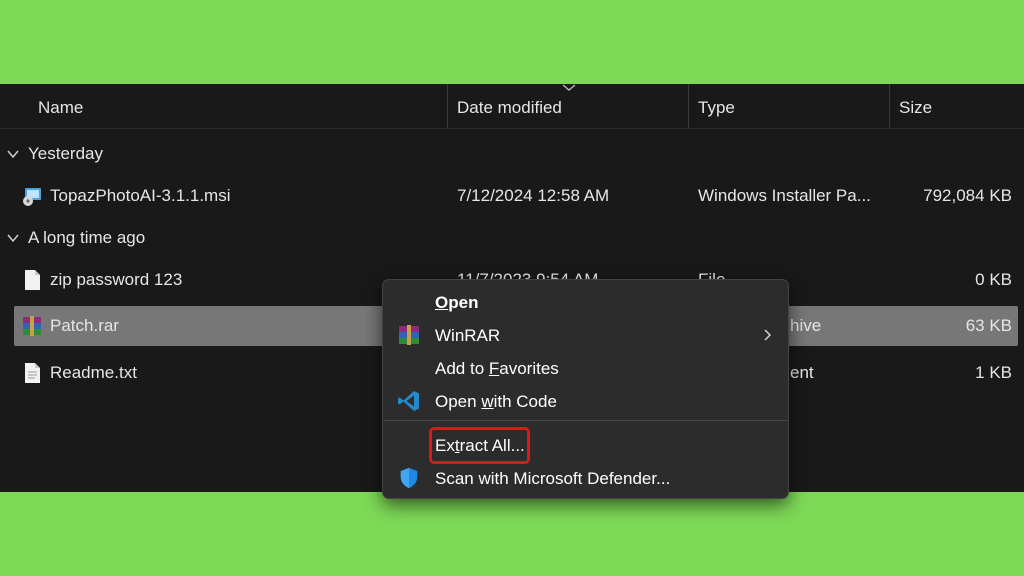 This screenshot has height=576, width=1024. I want to click on menu-item-open-with-code: Open with Code, so click(585, 401).